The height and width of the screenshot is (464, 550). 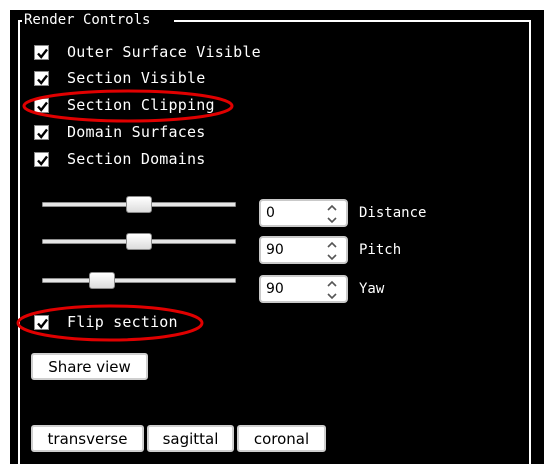 I want to click on pitch-label: Pitch, so click(x=380, y=250).